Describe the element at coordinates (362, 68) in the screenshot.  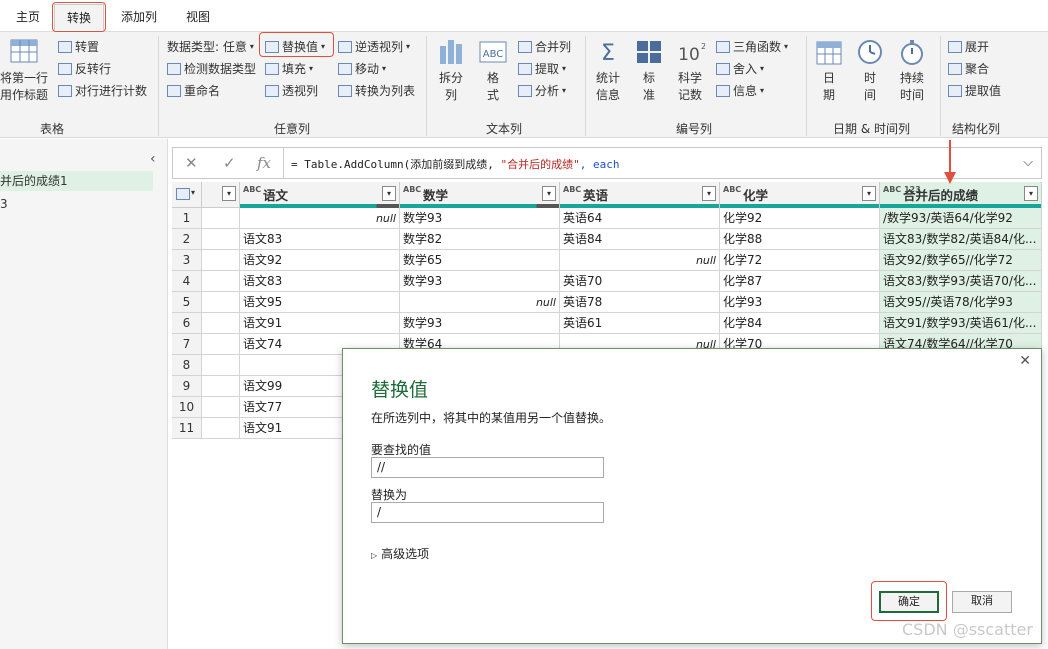
I see `move-button: 移动 ▾` at that location.